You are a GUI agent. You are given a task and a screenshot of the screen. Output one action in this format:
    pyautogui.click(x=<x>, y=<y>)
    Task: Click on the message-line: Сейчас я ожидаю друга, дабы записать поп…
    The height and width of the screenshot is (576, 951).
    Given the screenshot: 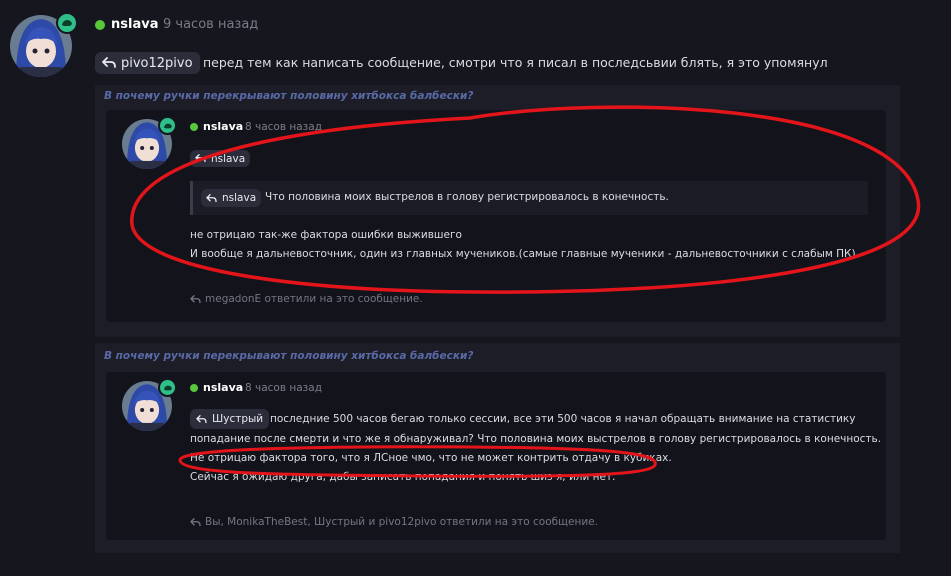 What is the action you would take?
    pyautogui.click(x=403, y=477)
    